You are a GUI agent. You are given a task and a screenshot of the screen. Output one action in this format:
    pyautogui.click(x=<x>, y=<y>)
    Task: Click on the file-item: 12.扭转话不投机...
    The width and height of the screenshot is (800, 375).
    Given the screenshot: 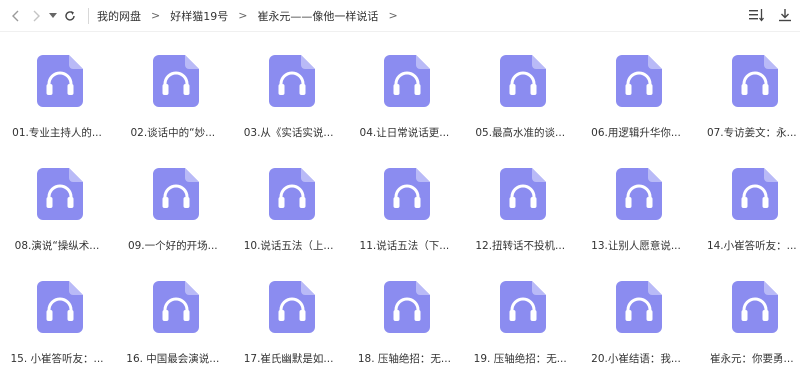 What is the action you would take?
    pyautogui.click(x=520, y=208)
    